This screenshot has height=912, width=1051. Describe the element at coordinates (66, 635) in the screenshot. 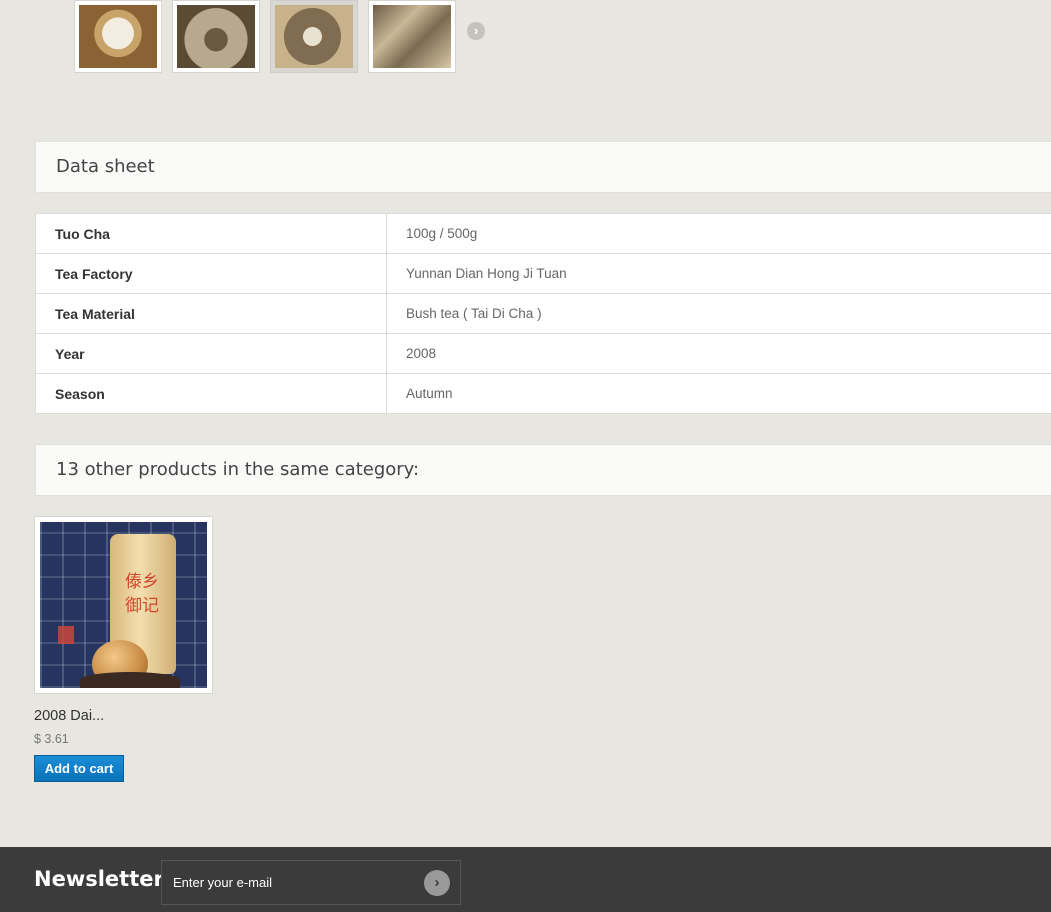

I see `stamp-mark` at that location.